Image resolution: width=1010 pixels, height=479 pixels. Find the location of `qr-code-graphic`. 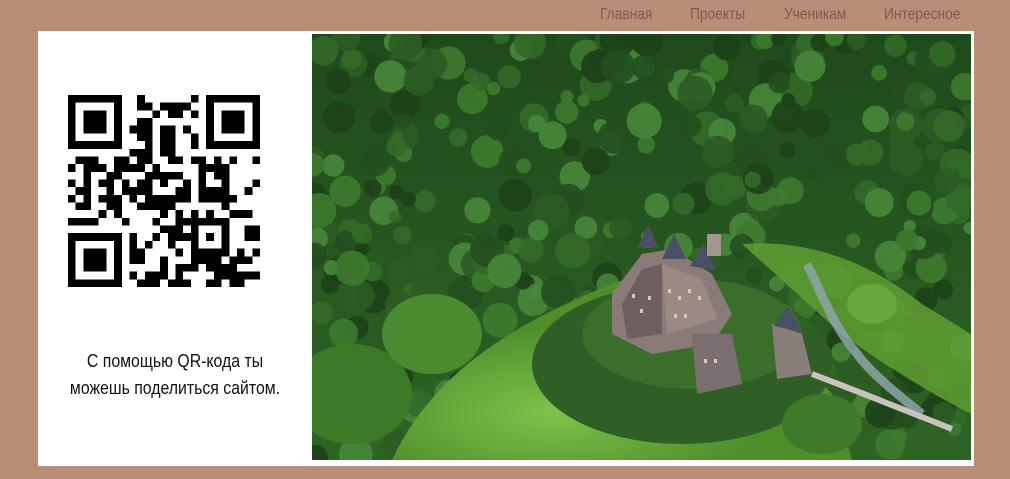

qr-code-graphic is located at coordinates (164, 191).